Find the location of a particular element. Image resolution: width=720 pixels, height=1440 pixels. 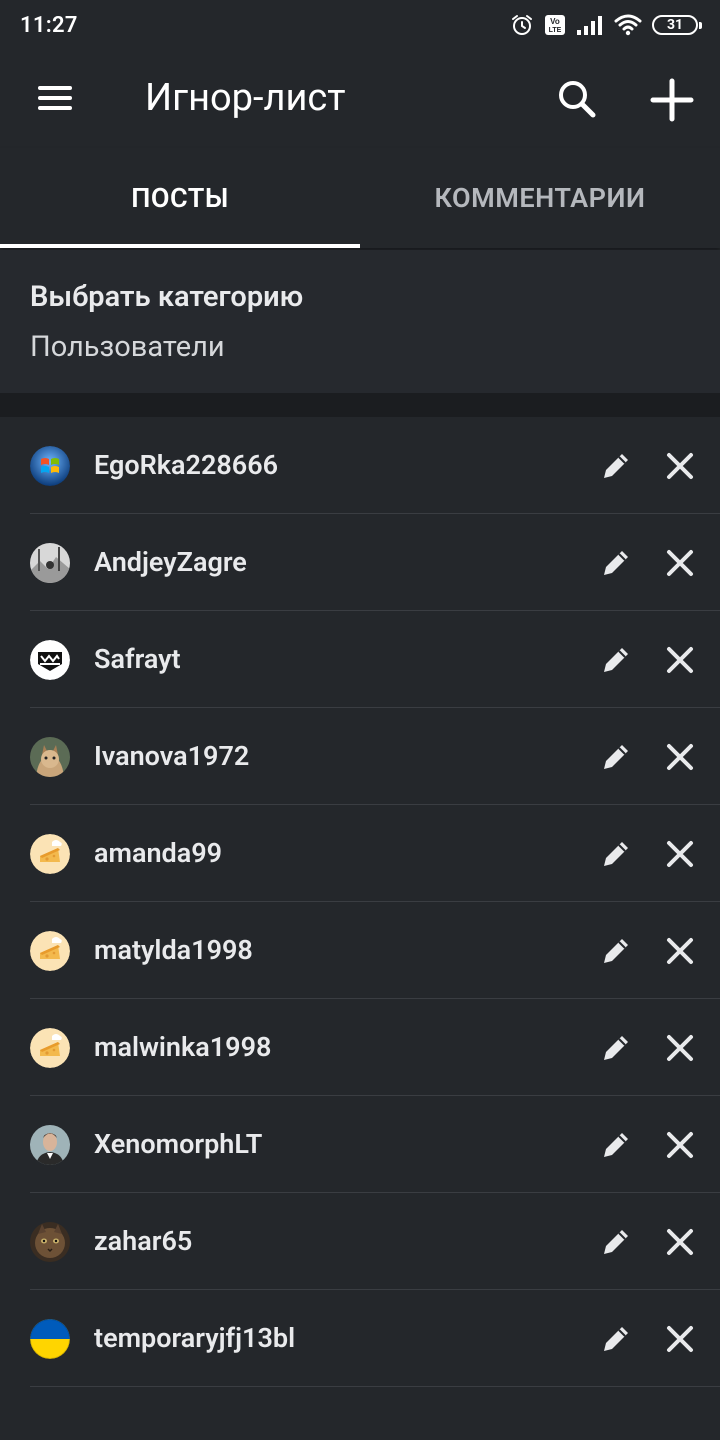

category-label: Выбрать категорию is located at coordinates (167, 297).